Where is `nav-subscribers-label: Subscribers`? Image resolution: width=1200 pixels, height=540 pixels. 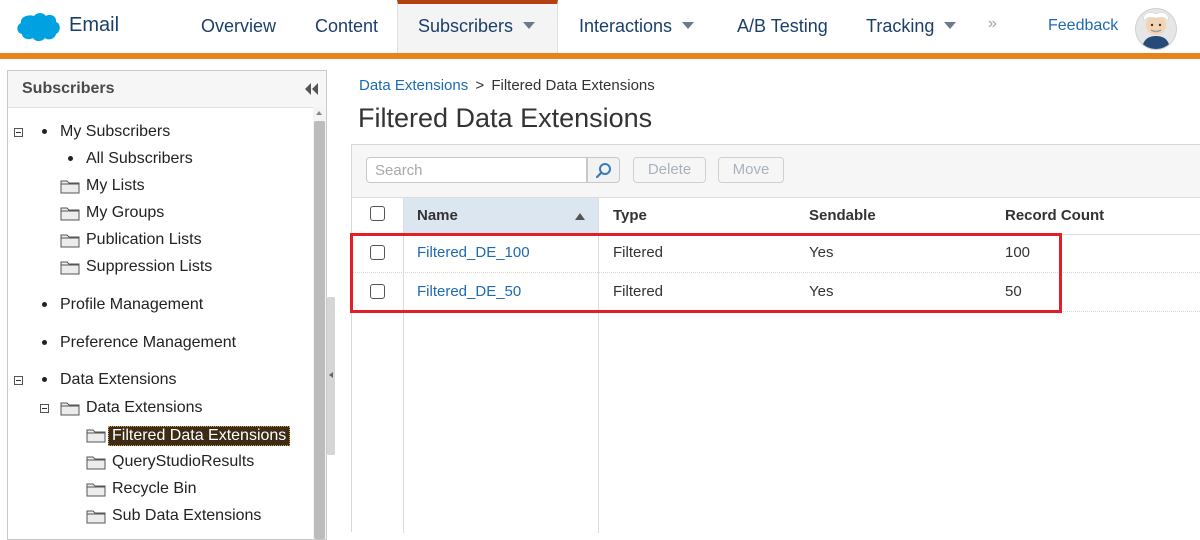
nav-subscribers-label: Subscribers is located at coordinates (466, 26).